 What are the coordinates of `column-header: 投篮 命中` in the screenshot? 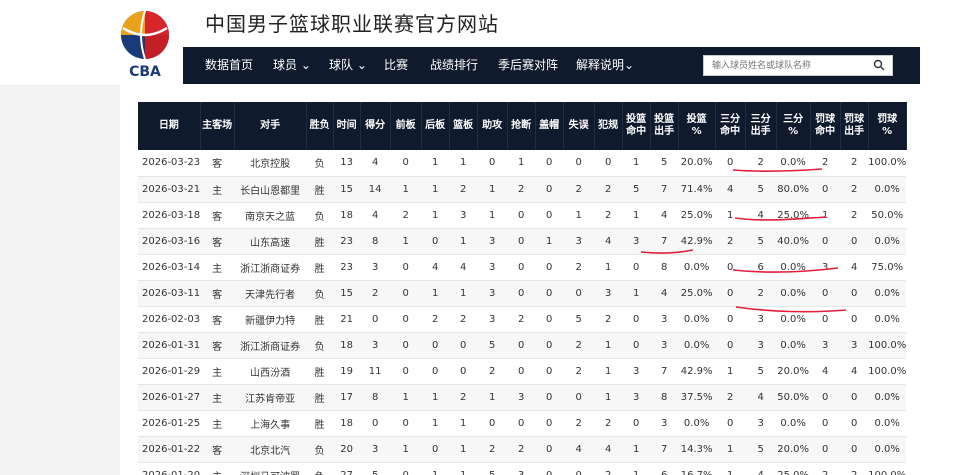 It's located at (636, 126).